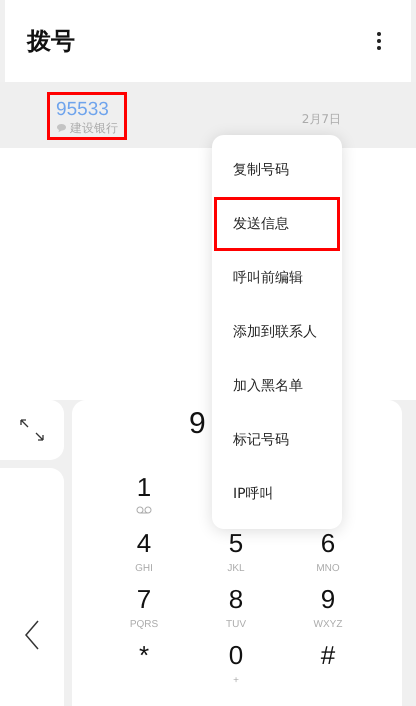  I want to click on phone-number: 95533, so click(83, 110).